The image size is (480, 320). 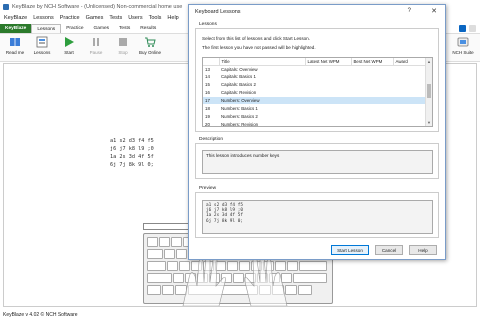 What do you see at coordinates (410, 62) in the screenshot?
I see `column-award: Award` at bounding box center [410, 62].